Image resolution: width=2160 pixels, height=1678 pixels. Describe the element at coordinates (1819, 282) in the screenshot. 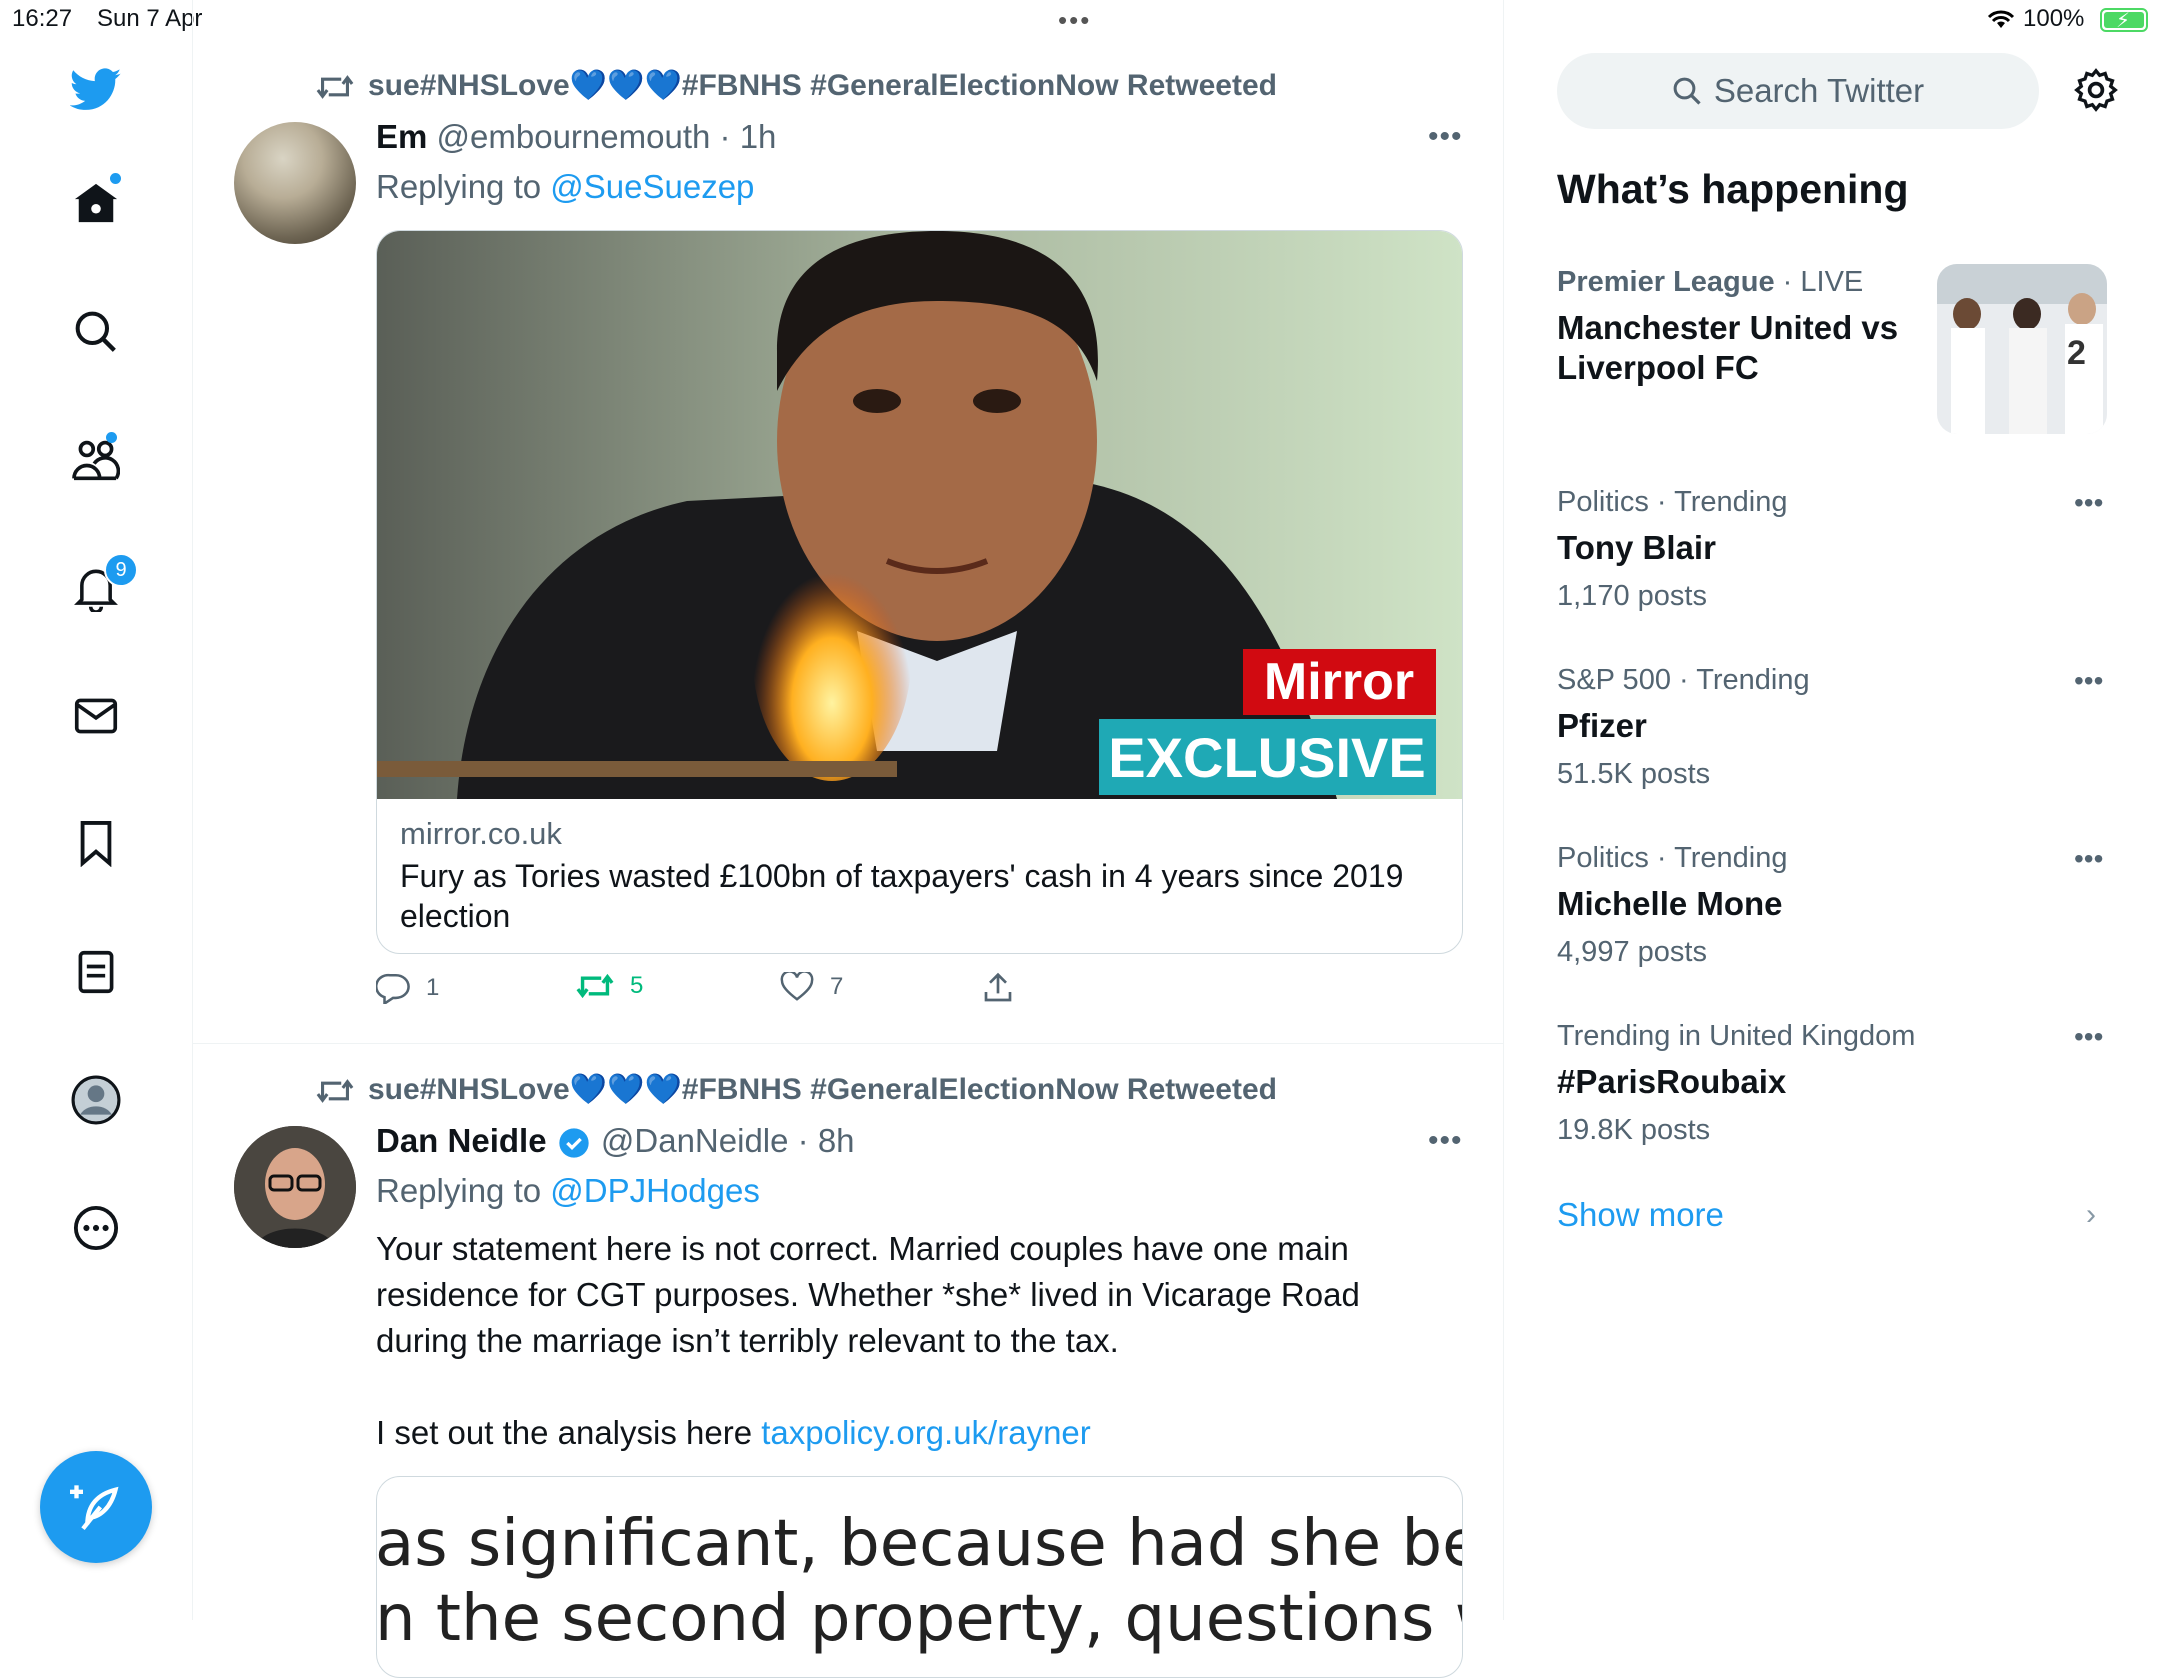

I see `trend-meta: · LIVE` at that location.